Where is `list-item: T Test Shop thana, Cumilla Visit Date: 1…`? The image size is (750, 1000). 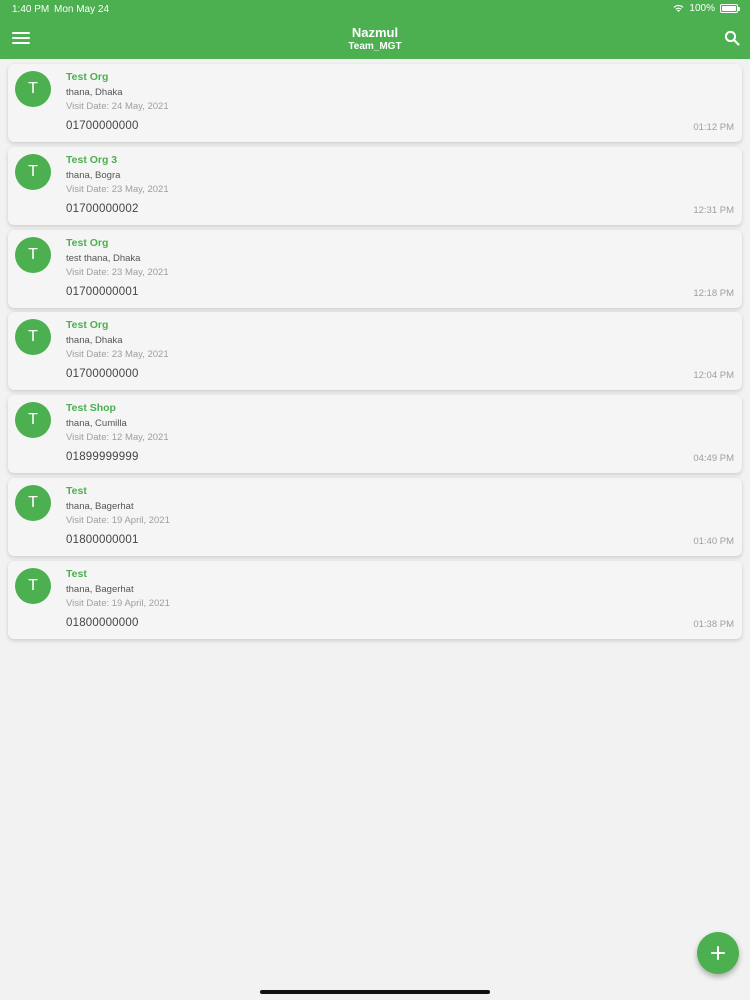
list-item: T Test Shop thana, Cumilla Visit Date: 1… is located at coordinates (375, 434).